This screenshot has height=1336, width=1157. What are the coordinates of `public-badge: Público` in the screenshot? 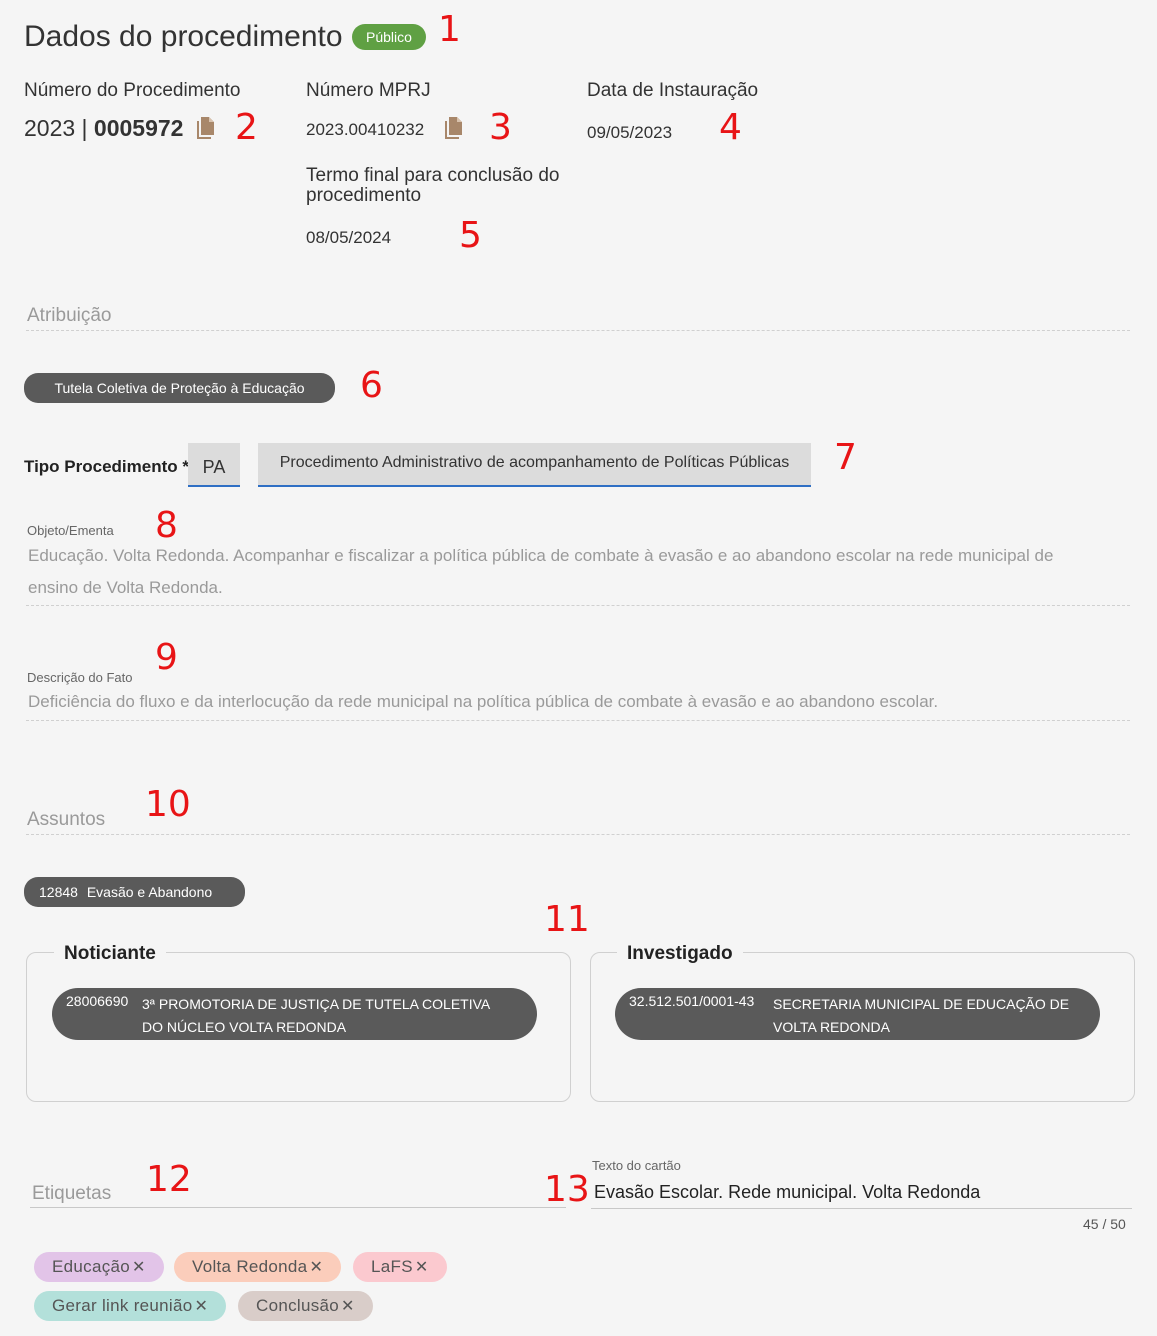 It's located at (389, 37).